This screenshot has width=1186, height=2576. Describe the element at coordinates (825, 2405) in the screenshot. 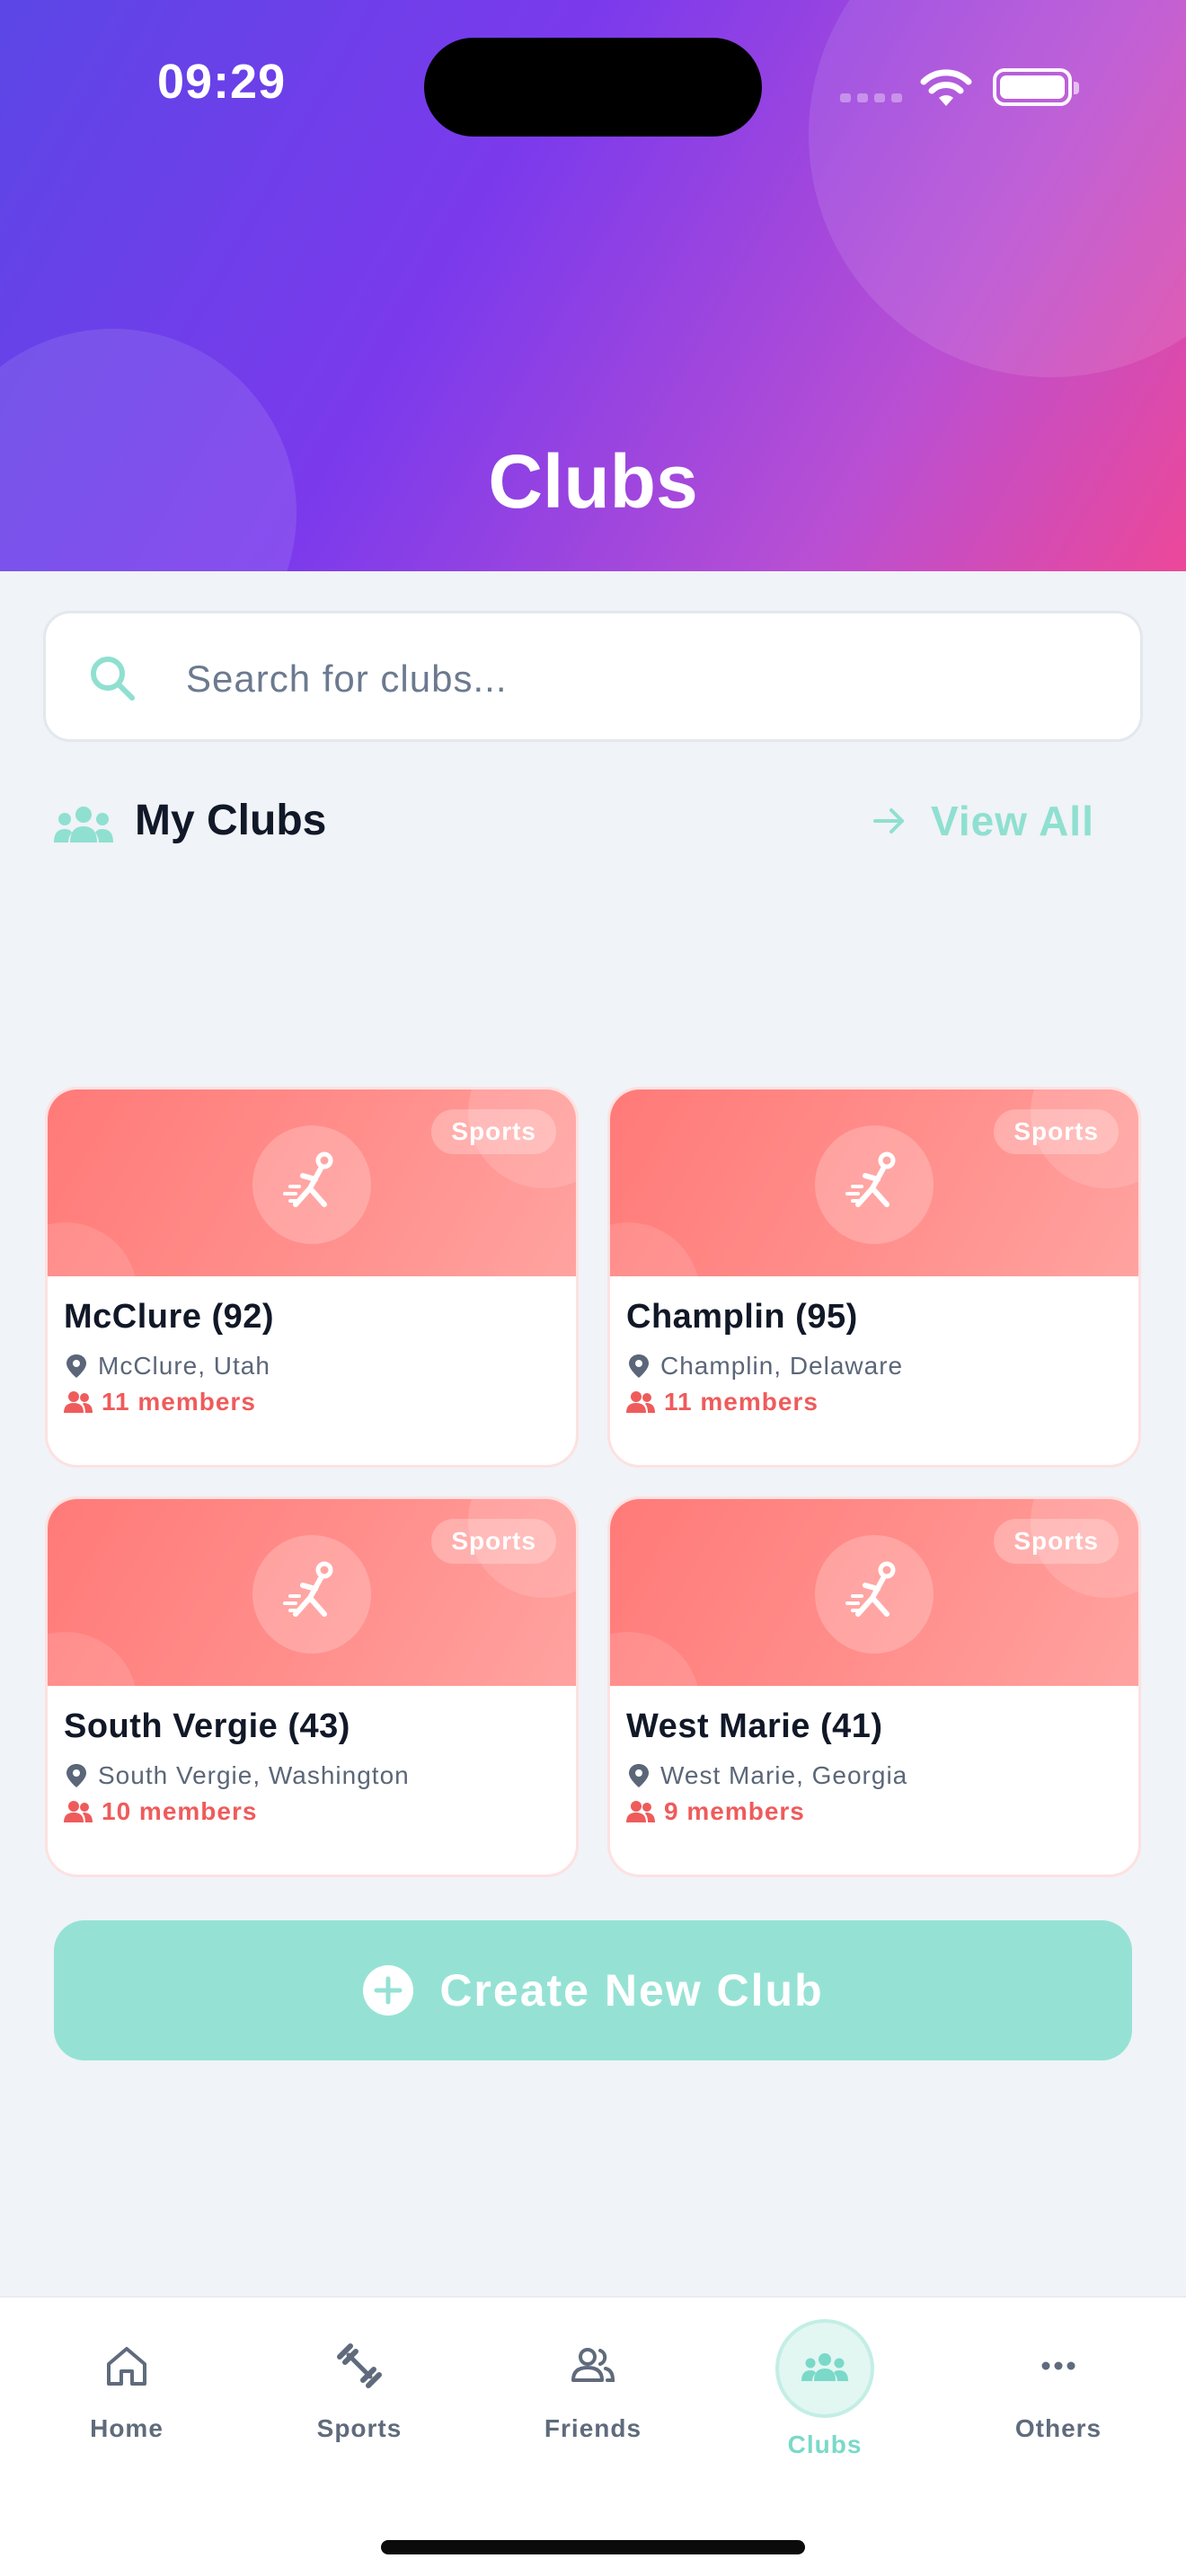

I see `tab-clubs: Clubs` at that location.